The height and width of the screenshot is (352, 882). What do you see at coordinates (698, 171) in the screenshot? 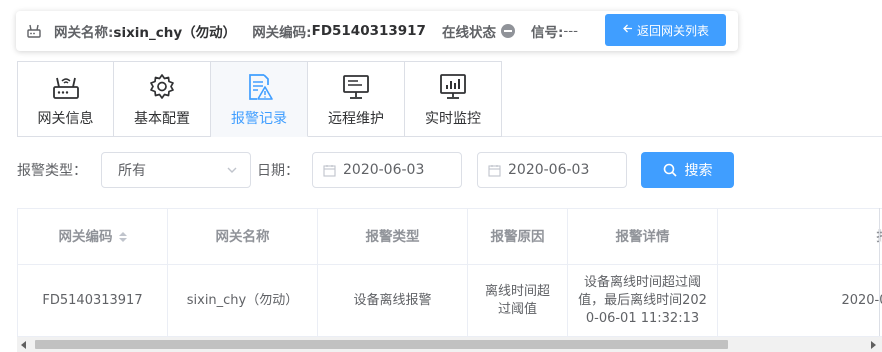
I see `search-button-label: 搜索` at bounding box center [698, 171].